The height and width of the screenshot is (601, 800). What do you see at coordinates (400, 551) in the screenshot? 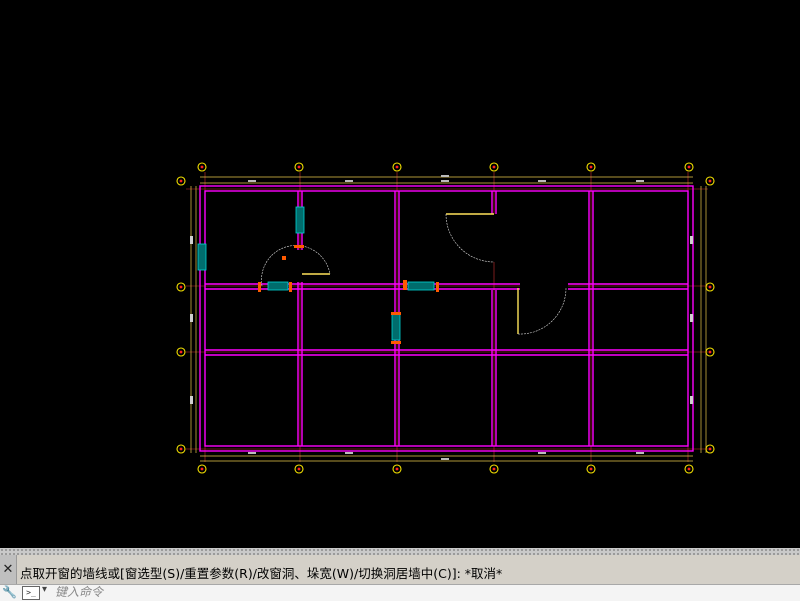
I see `command-bar-grip` at bounding box center [400, 551].